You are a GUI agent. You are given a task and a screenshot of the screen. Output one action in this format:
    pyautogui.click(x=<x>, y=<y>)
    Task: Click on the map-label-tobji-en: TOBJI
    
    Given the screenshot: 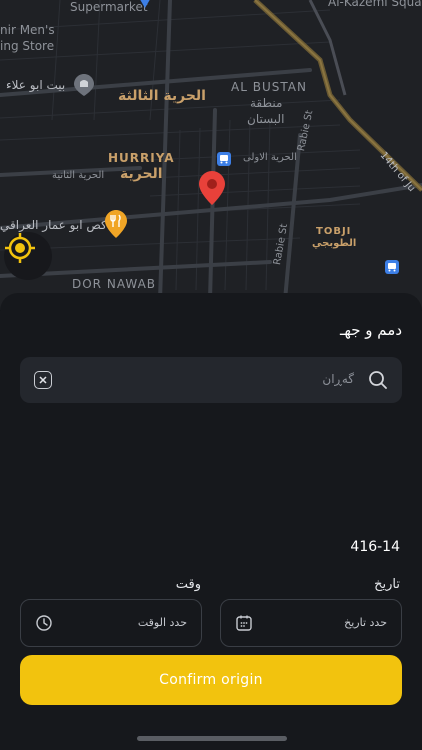 What is the action you would take?
    pyautogui.click(x=334, y=231)
    